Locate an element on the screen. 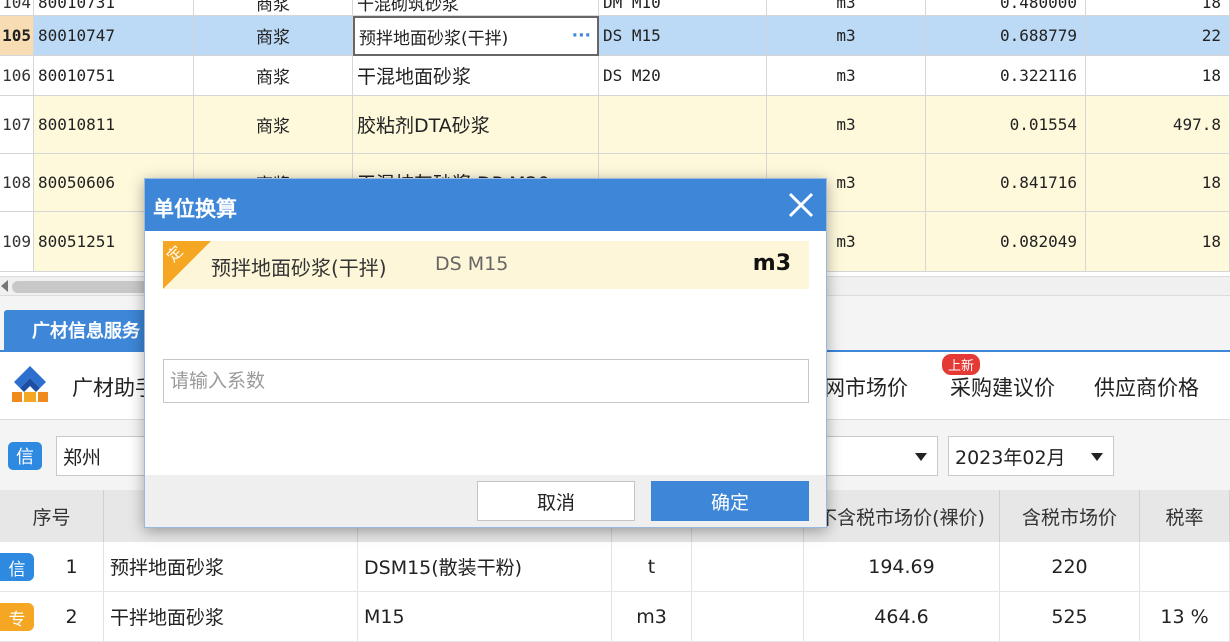 This screenshot has width=1230, height=642. seq-cell: 1 is located at coordinates (72, 566).